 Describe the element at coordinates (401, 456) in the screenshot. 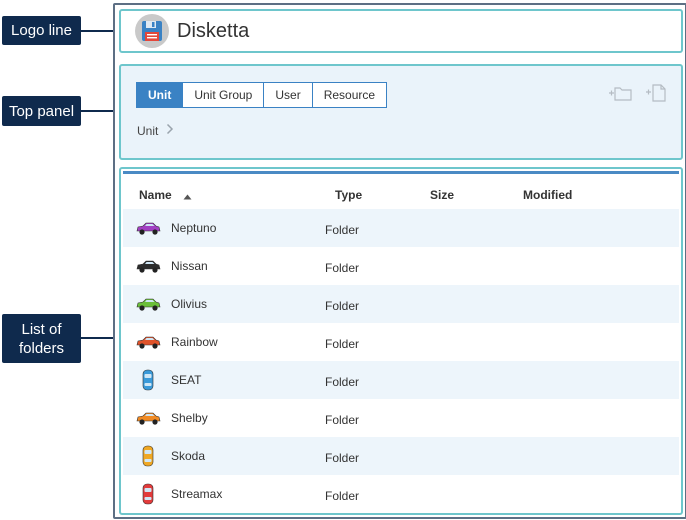

I see `table-row: Skoda Folder` at that location.